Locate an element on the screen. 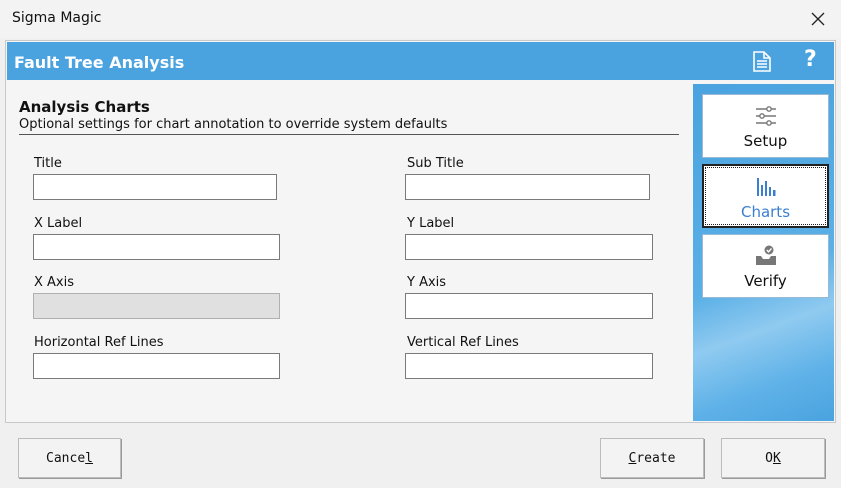 Image resolution: width=841 pixels, height=488 pixels. xlabel-label: X Label is located at coordinates (58, 223).